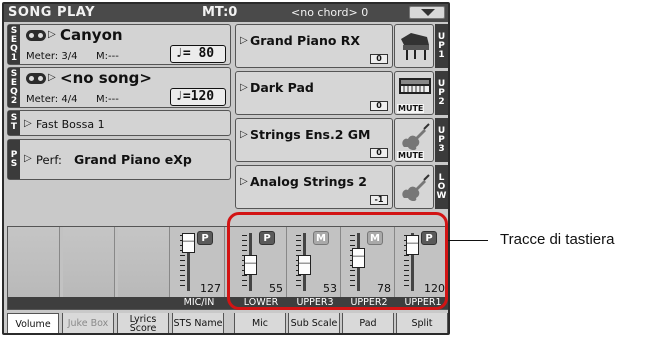  I want to click on lower-tag: LOW, so click(441, 187).